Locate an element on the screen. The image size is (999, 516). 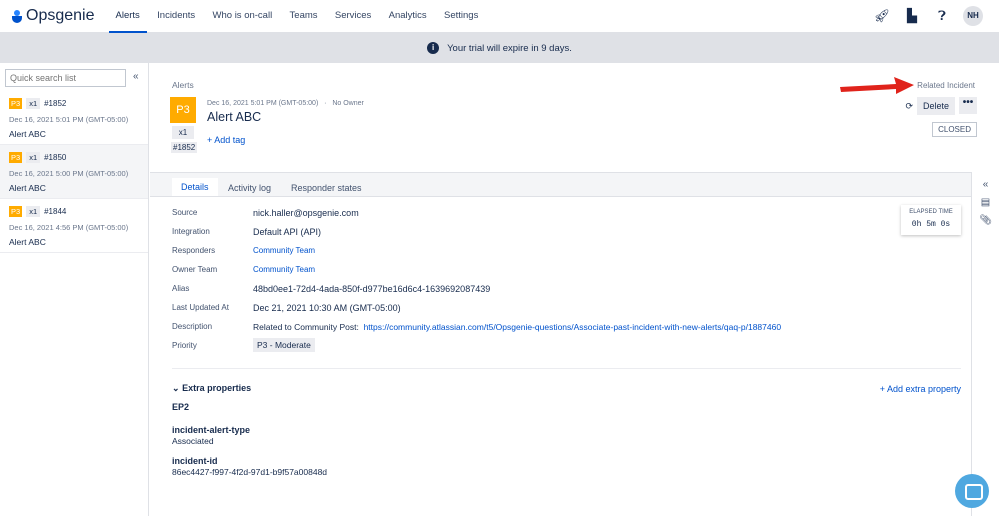
detail-owner-team: Community Team is located at coordinates (284, 269).